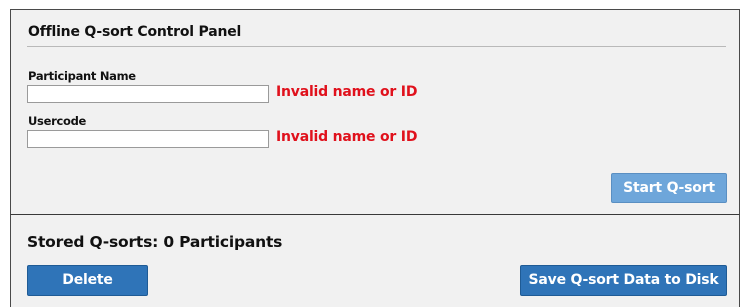 The width and height of the screenshot is (749, 307). What do you see at coordinates (82, 76) in the screenshot?
I see `participant-name-label: Participant Name` at bounding box center [82, 76].